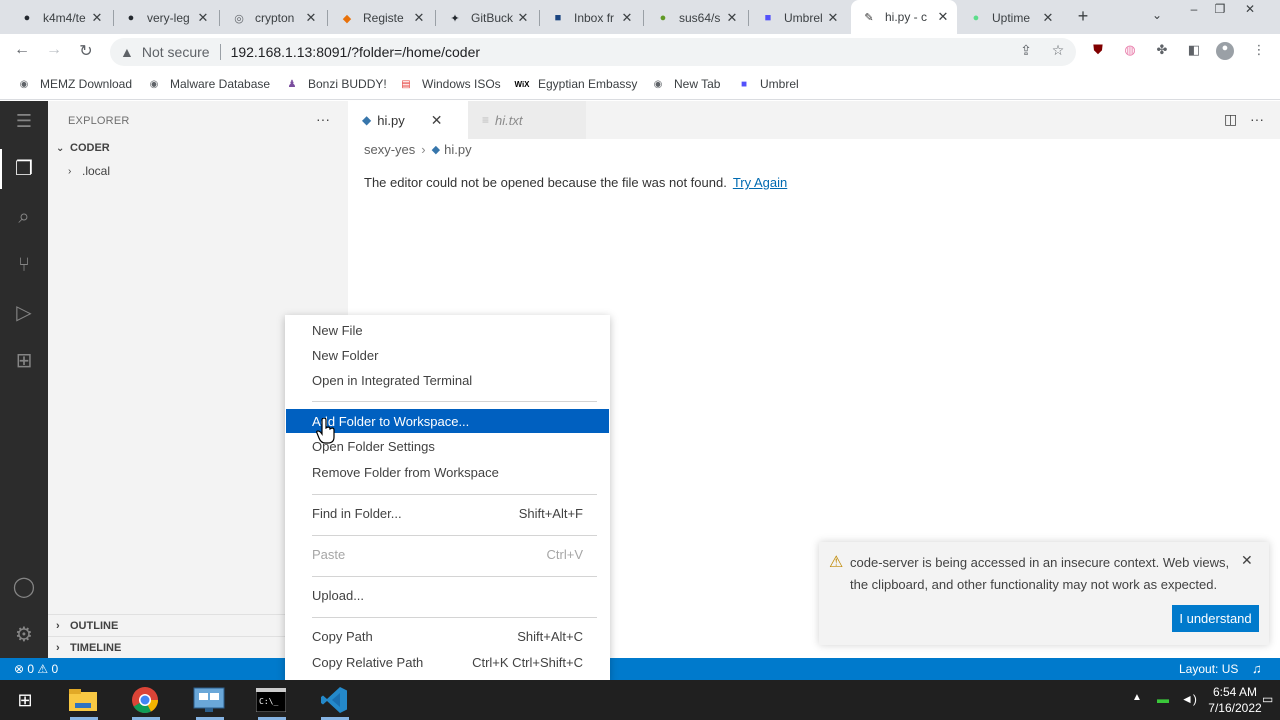  Describe the element at coordinates (1225, 51) in the screenshot. I see `profile-avatar-icon: ●` at that location.